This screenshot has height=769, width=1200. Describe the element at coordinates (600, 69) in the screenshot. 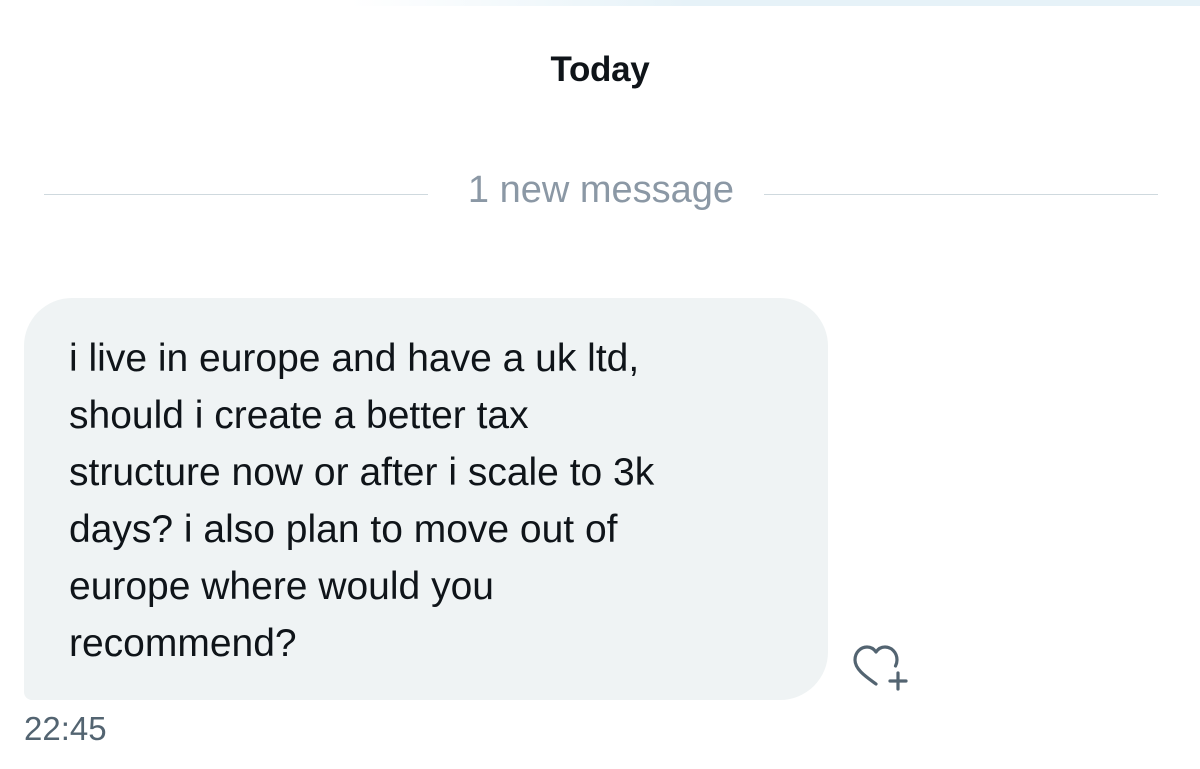

I see `date-header: Today` at that location.